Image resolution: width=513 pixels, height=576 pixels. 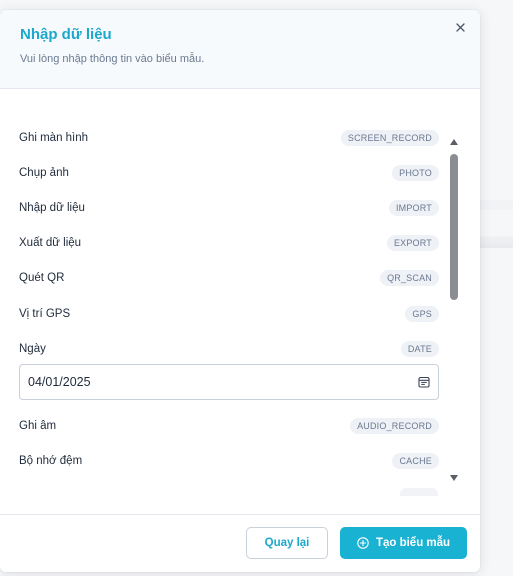 What do you see at coordinates (229, 210) in the screenshot?
I see `field-import: Nhập dữ liệu IMPORT` at bounding box center [229, 210].